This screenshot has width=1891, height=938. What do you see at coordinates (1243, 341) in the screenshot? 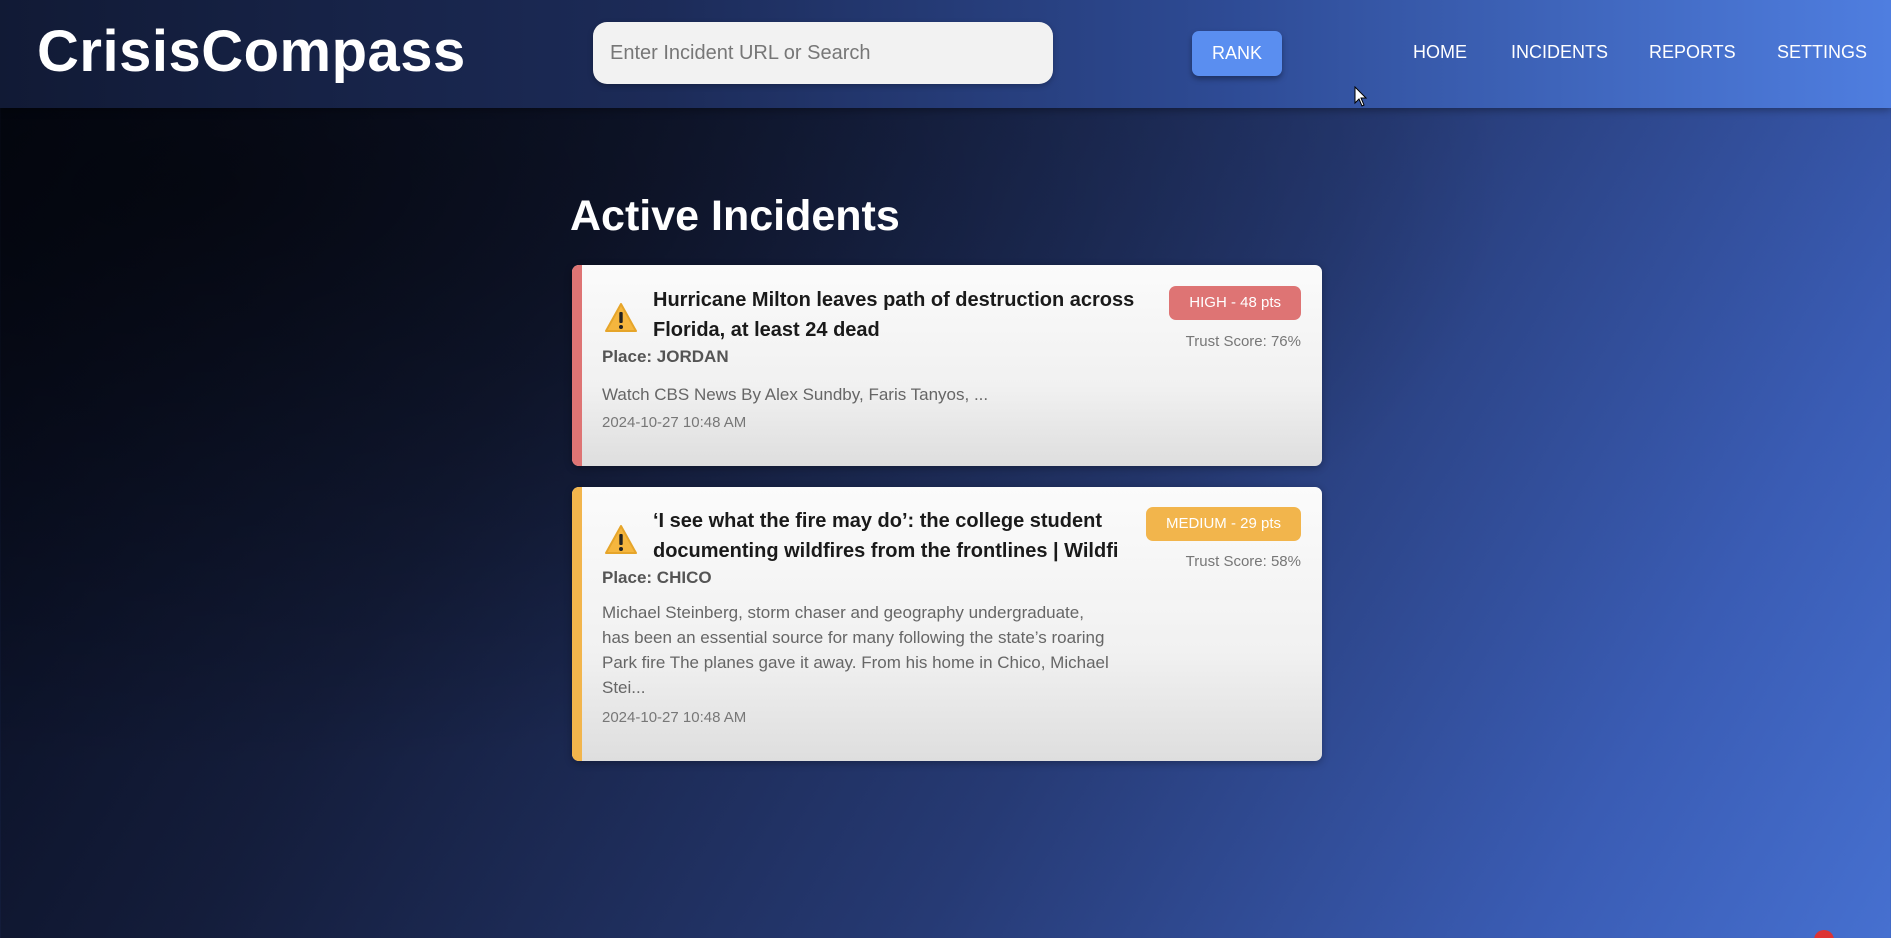
I see `trust-score: Trust Score: 76%` at bounding box center [1243, 341].